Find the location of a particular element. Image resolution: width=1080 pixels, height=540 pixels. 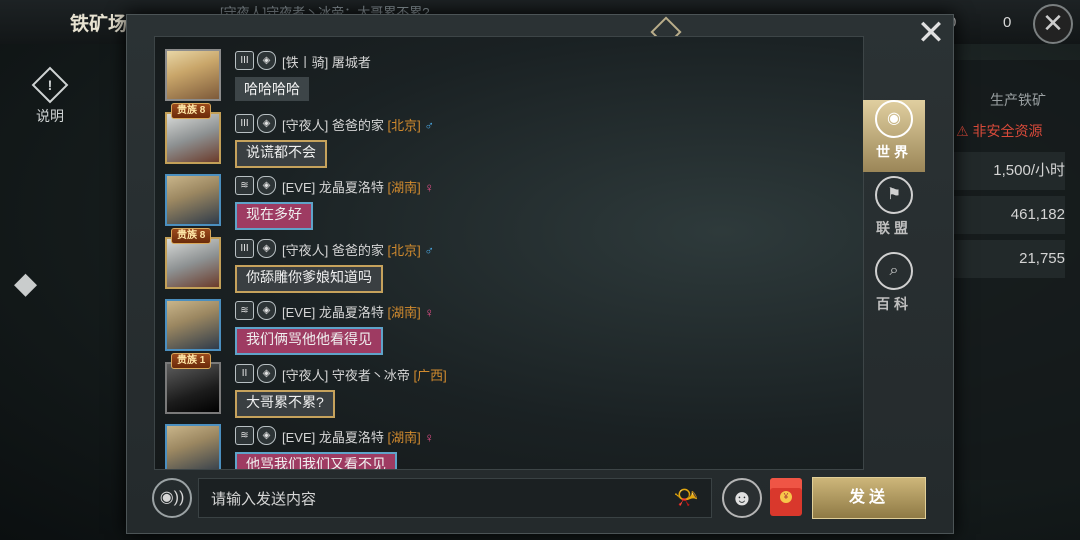

voice-icon: ◉)) is located at coordinates (172, 498).